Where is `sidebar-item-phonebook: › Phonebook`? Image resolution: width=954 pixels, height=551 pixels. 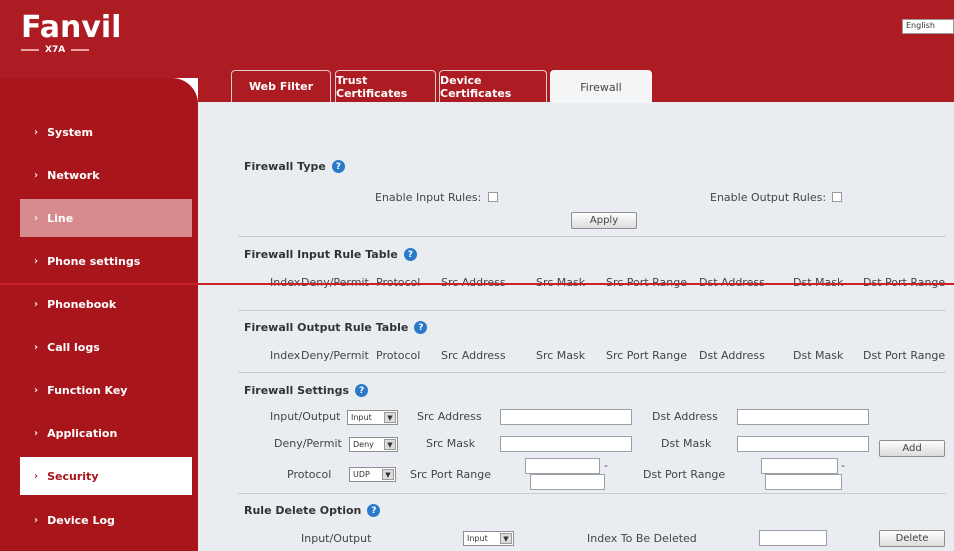 sidebar-item-phonebook: › Phonebook is located at coordinates (106, 304).